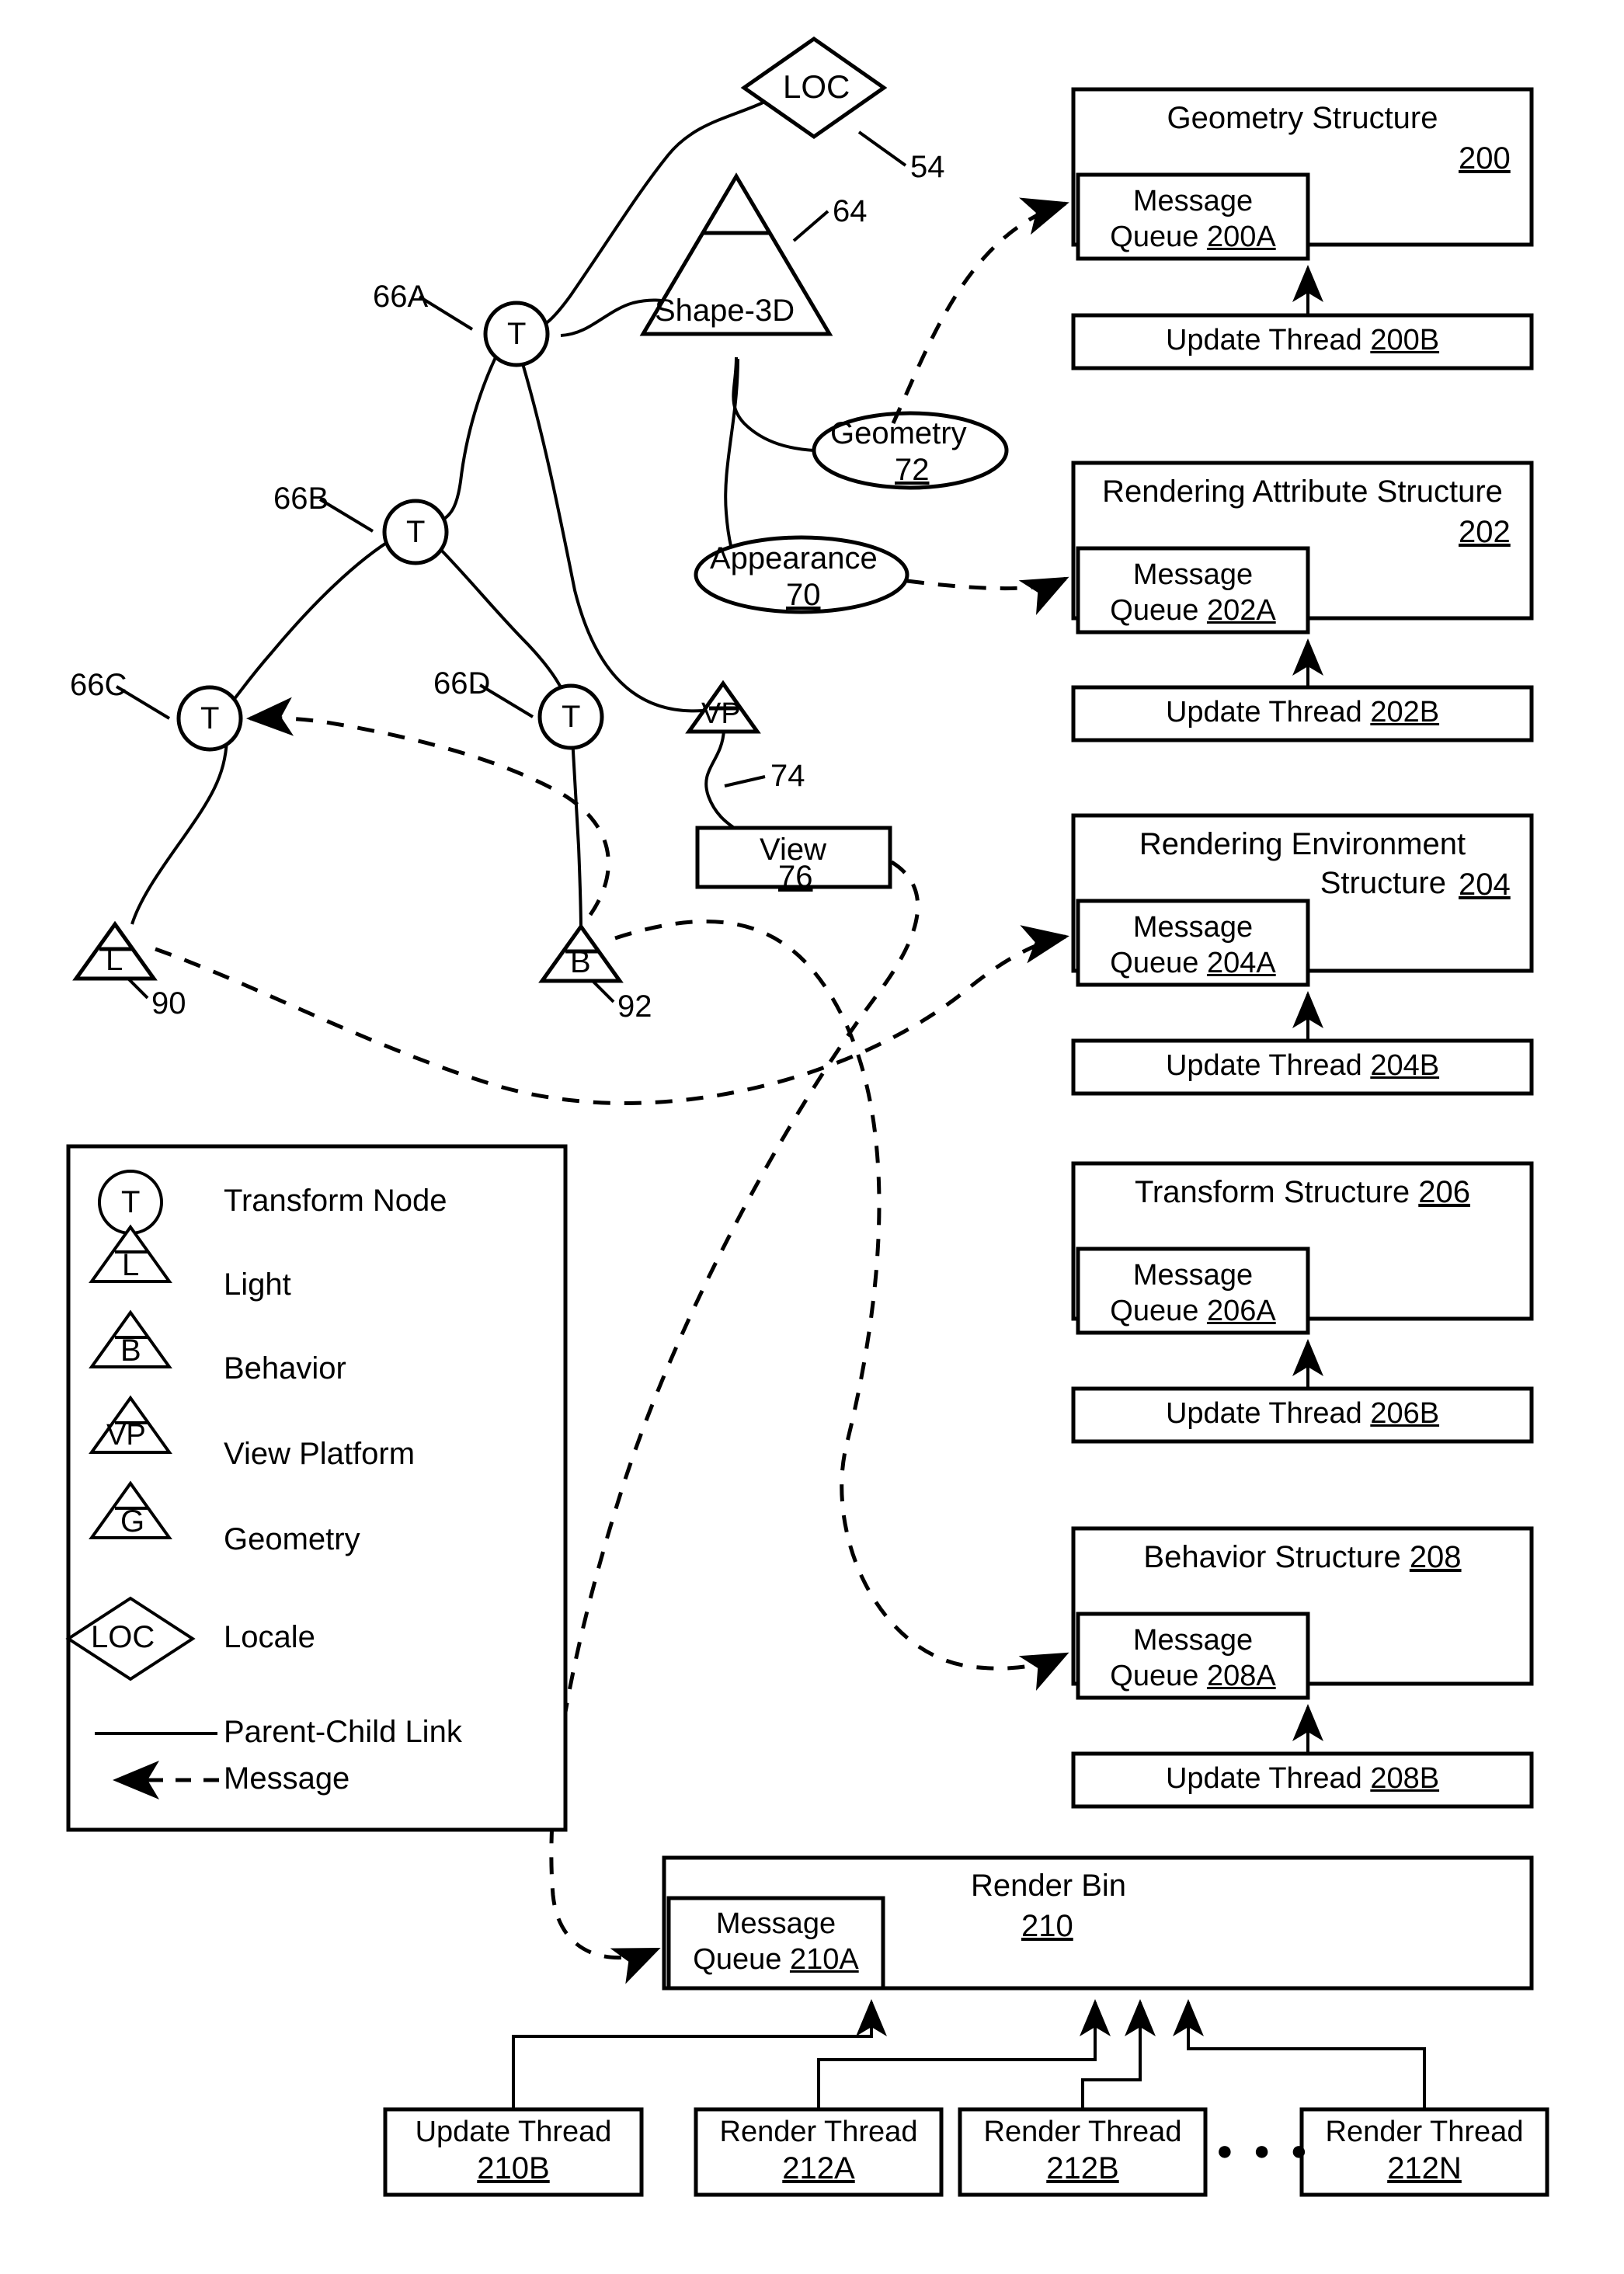  I want to click on thread-204B: Update Thread 204B, so click(1302, 1066).